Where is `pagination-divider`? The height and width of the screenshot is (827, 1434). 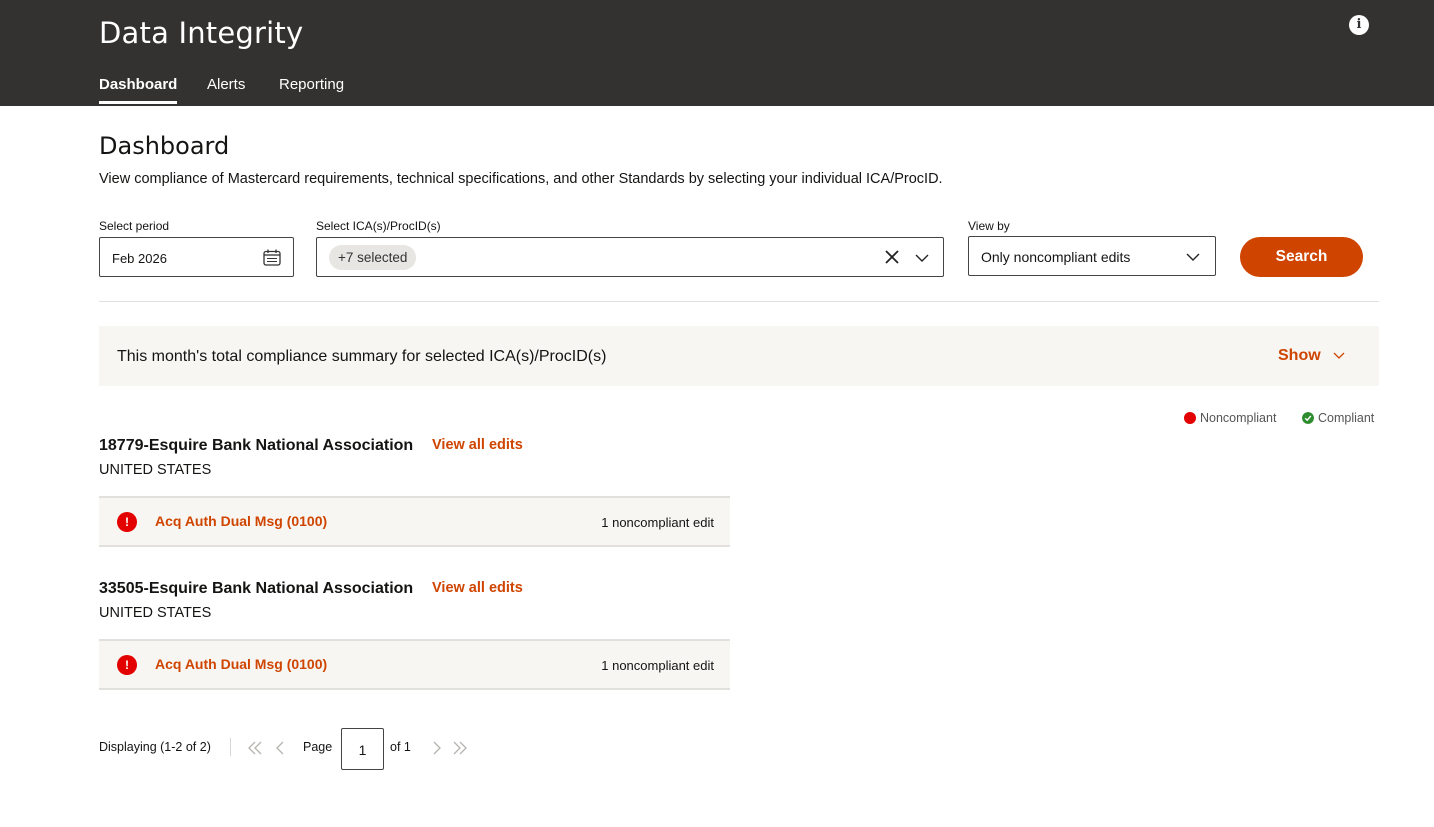 pagination-divider is located at coordinates (230, 747).